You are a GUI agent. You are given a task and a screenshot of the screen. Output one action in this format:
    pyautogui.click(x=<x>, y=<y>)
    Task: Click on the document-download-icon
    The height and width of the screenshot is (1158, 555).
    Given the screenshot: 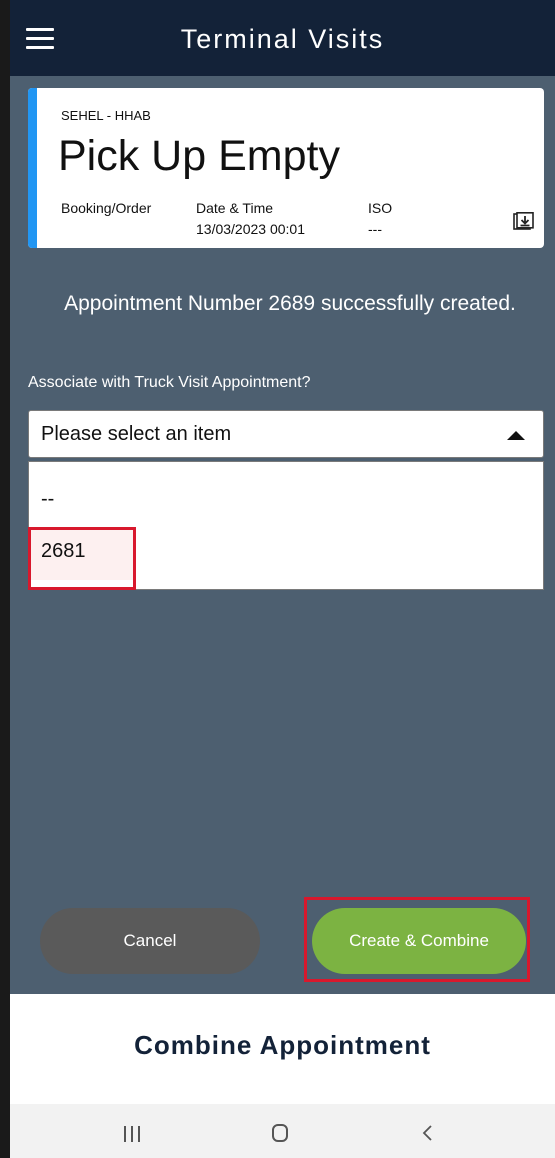 What is the action you would take?
    pyautogui.click(x=523, y=222)
    